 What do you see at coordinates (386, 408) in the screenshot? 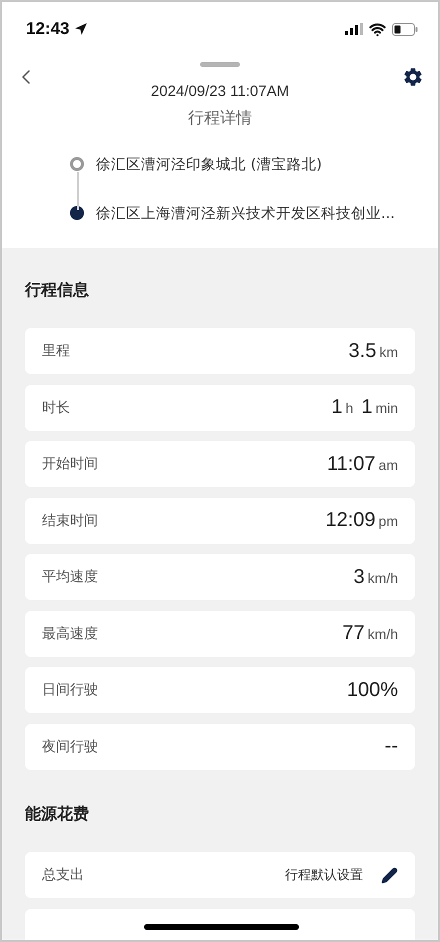
I see `value-unit: min` at bounding box center [386, 408].